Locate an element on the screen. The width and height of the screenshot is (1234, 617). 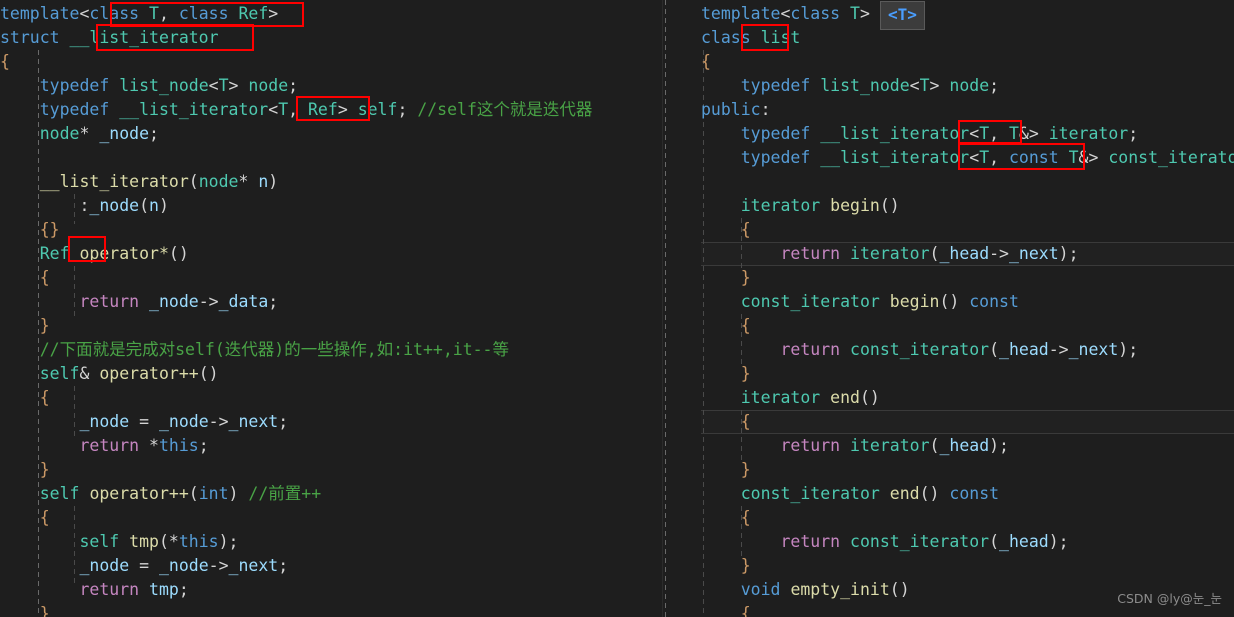
code-line: template<class T> is located at coordinates (967, 14).